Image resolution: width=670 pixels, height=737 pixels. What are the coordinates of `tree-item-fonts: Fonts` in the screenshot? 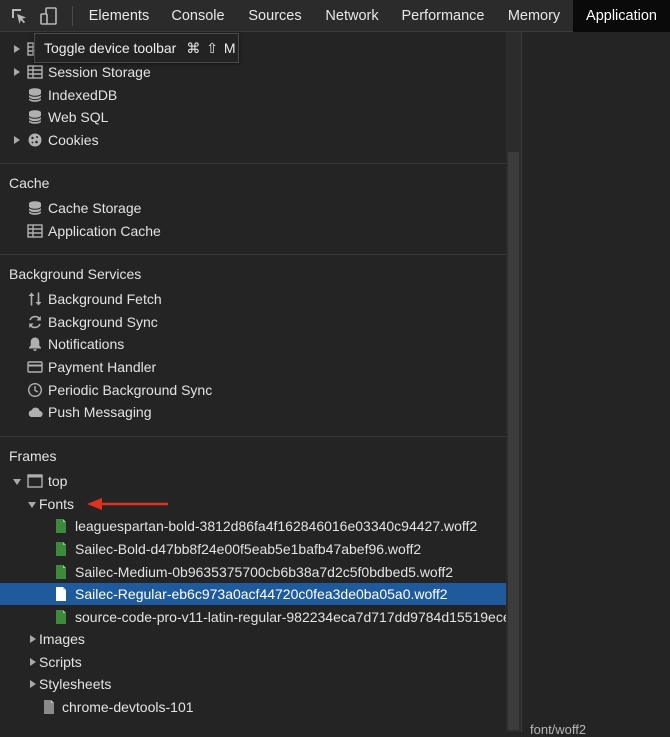 It's located at (253, 504).